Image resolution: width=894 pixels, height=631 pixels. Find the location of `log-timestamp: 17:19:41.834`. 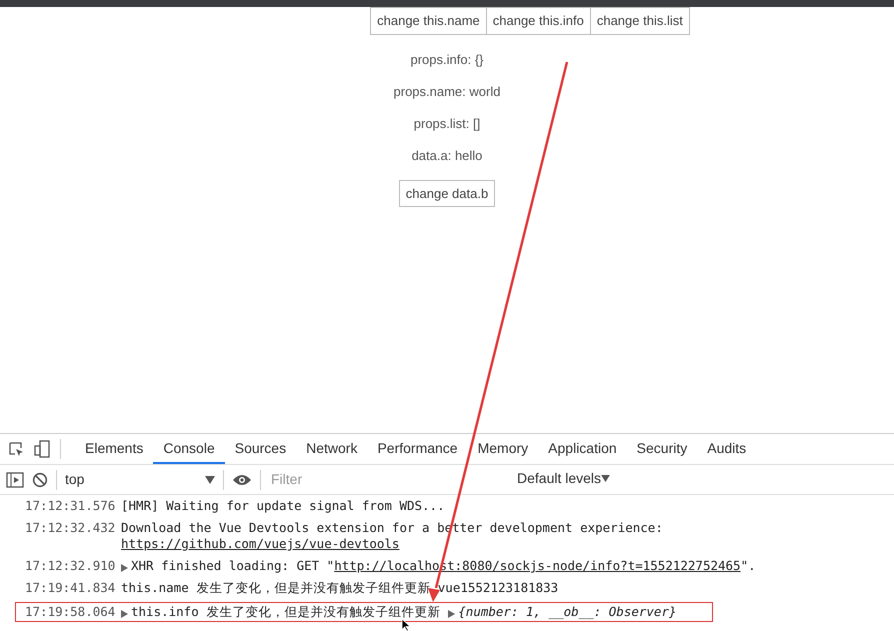

log-timestamp: 17:19:41.834 is located at coordinates (70, 588).